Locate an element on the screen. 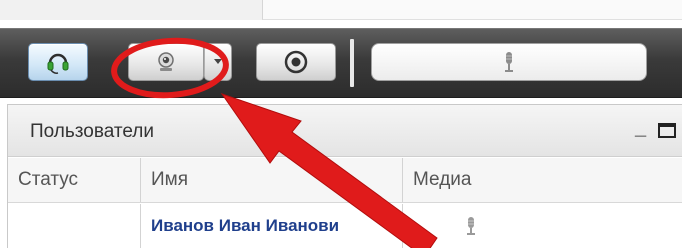  top-strip-right is located at coordinates (472, 10).